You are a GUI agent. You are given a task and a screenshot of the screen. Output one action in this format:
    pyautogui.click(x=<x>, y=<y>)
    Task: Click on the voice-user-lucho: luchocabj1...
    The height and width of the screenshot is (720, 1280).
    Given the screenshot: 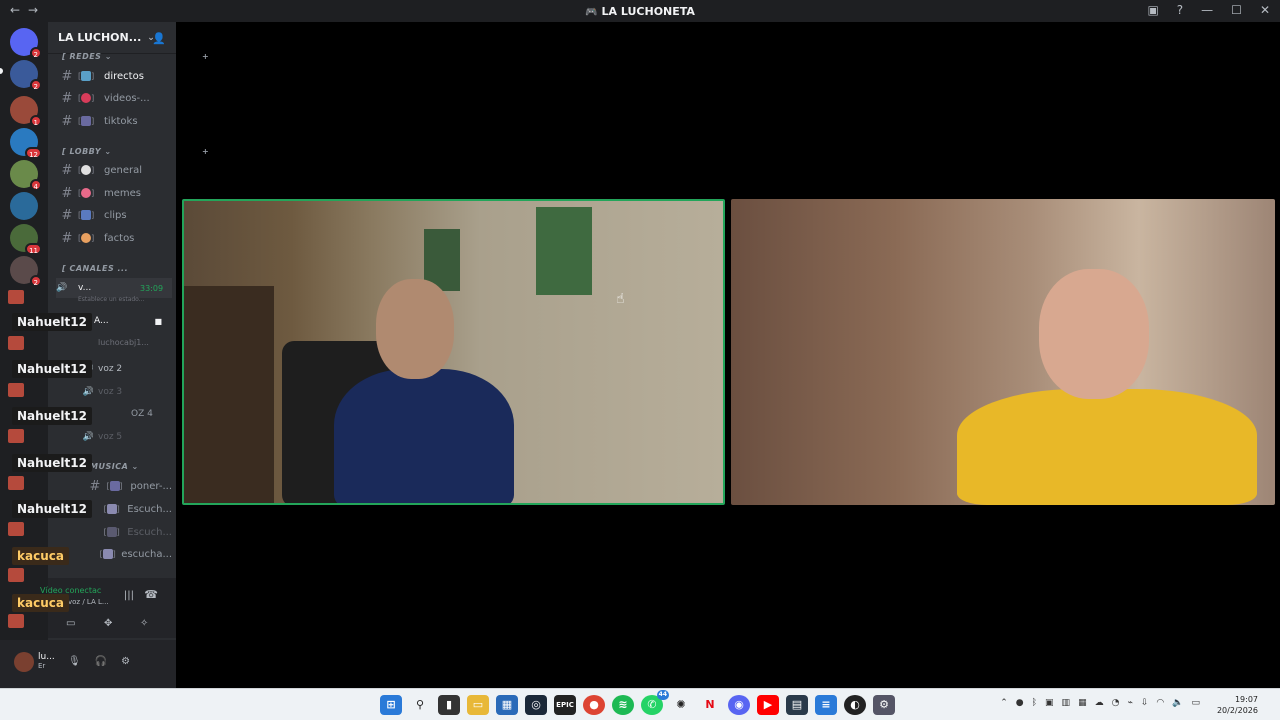 What is the action you would take?
    pyautogui.click(x=114, y=342)
    